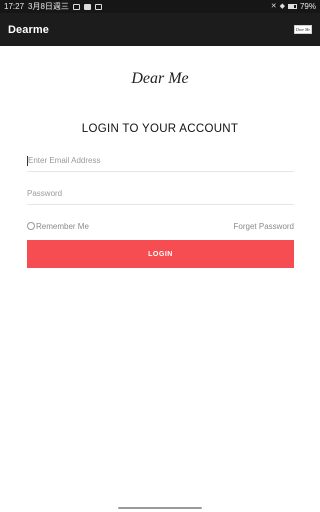 The image size is (320, 512). What do you see at coordinates (160, 6) in the screenshot?
I see `status-bar: 17:27 3月8日週三 ✕ ◆ 79%` at bounding box center [160, 6].